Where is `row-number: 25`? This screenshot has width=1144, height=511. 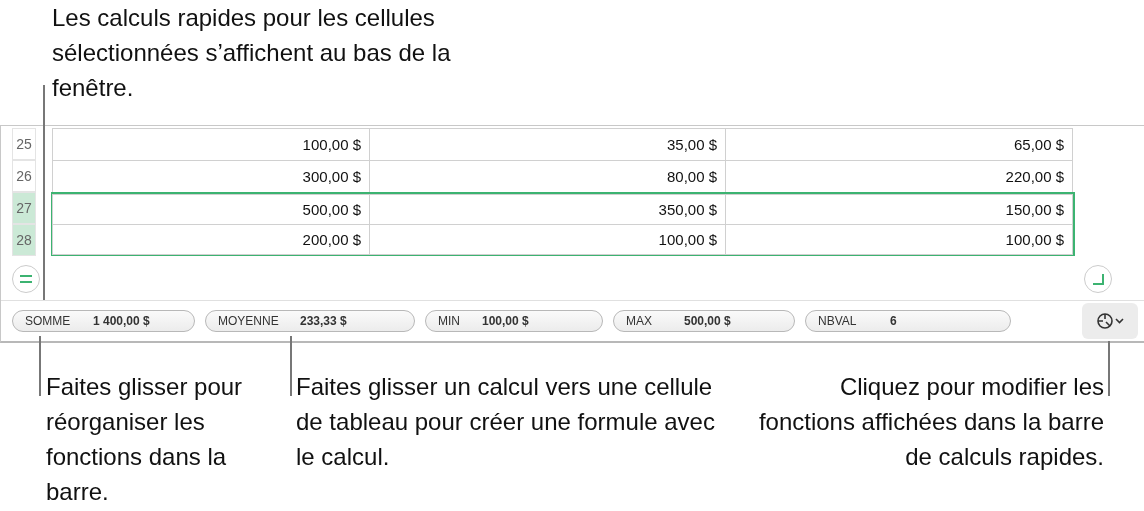 row-number: 25 is located at coordinates (24, 144).